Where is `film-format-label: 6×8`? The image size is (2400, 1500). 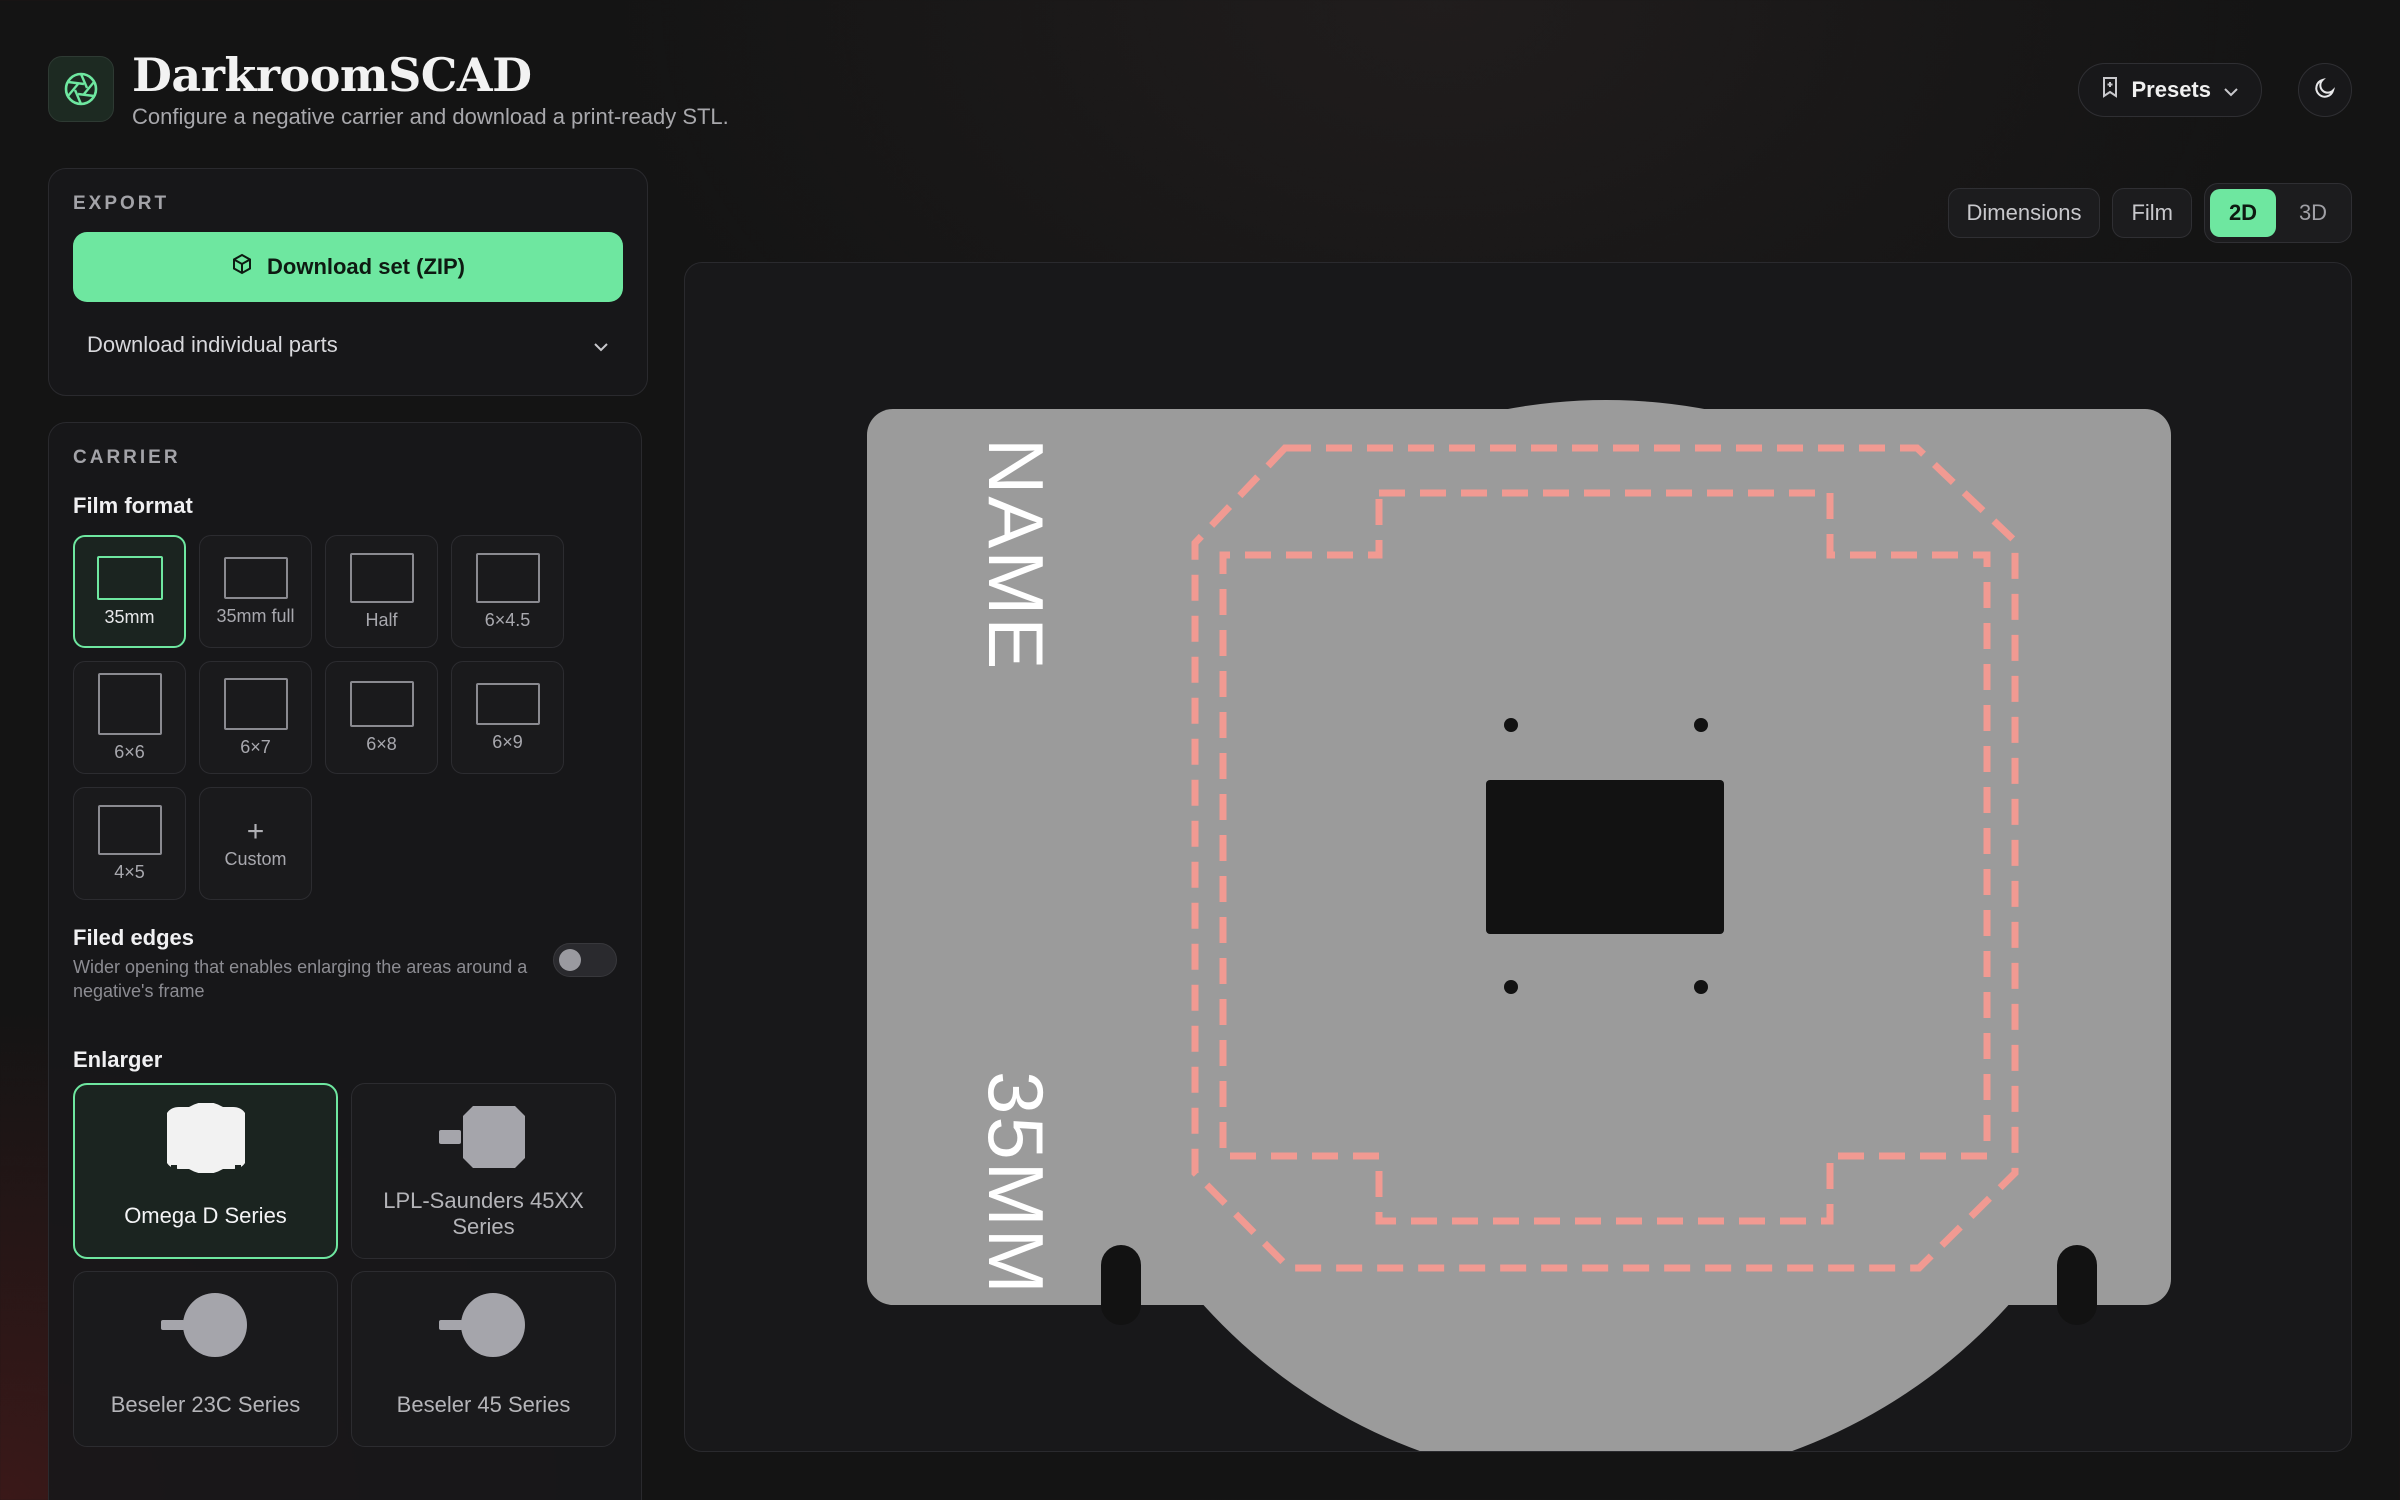
film-format-label: 6×8 is located at coordinates (381, 743).